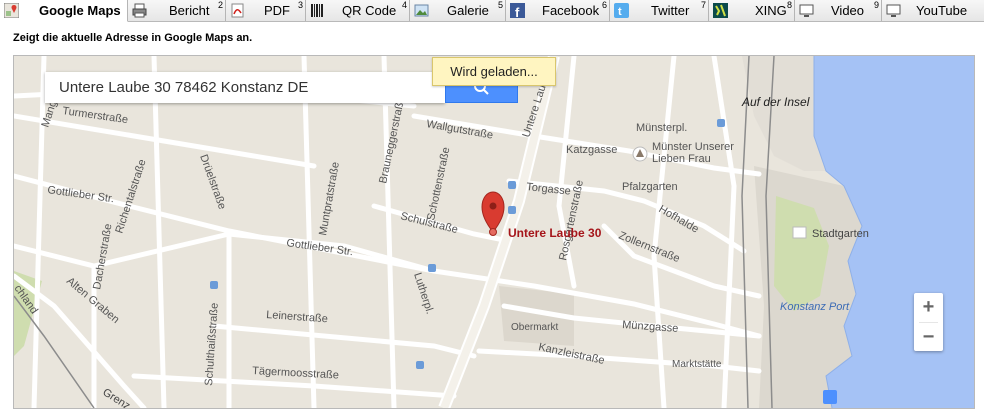 The image size is (984, 419). I want to click on gallery-icon, so click(421, 10).